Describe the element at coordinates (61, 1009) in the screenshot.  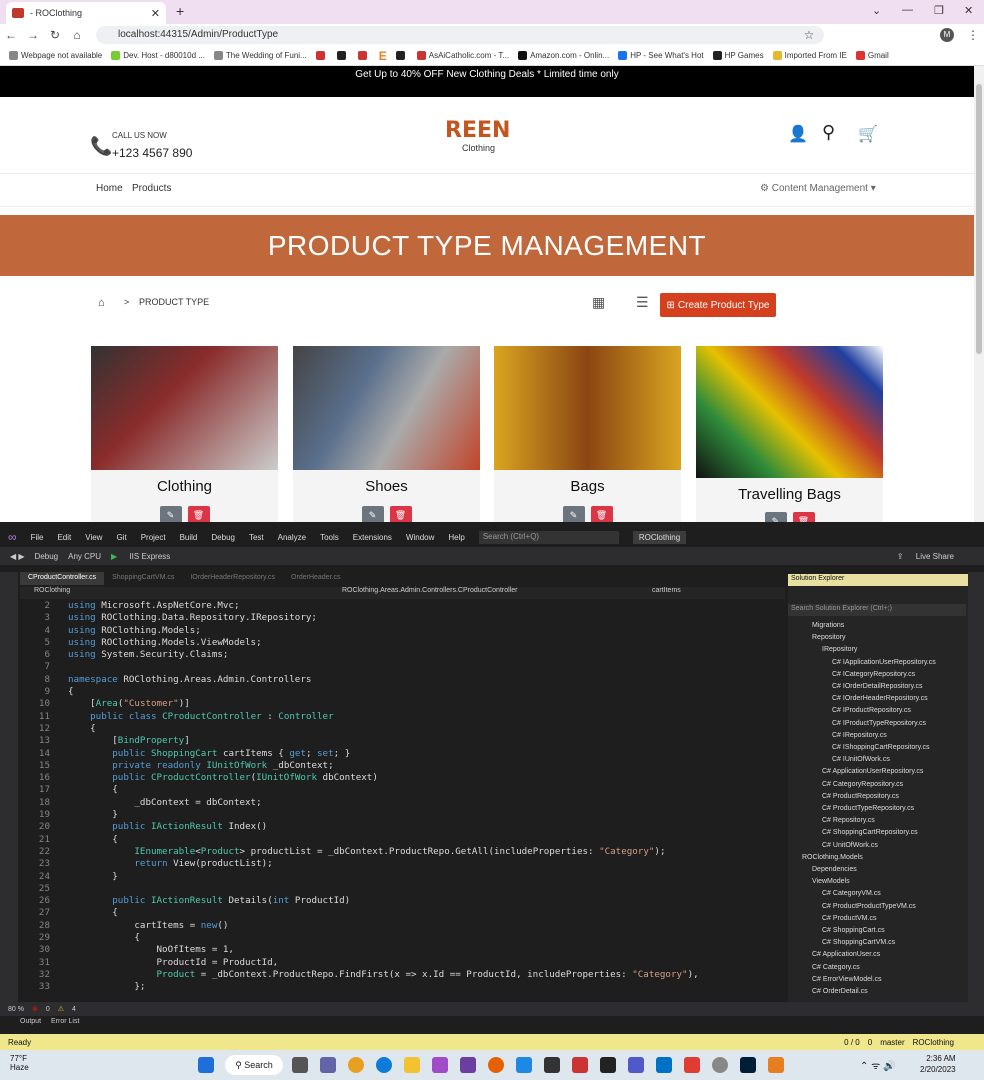
I see `warning-icon: ⚠` at that location.